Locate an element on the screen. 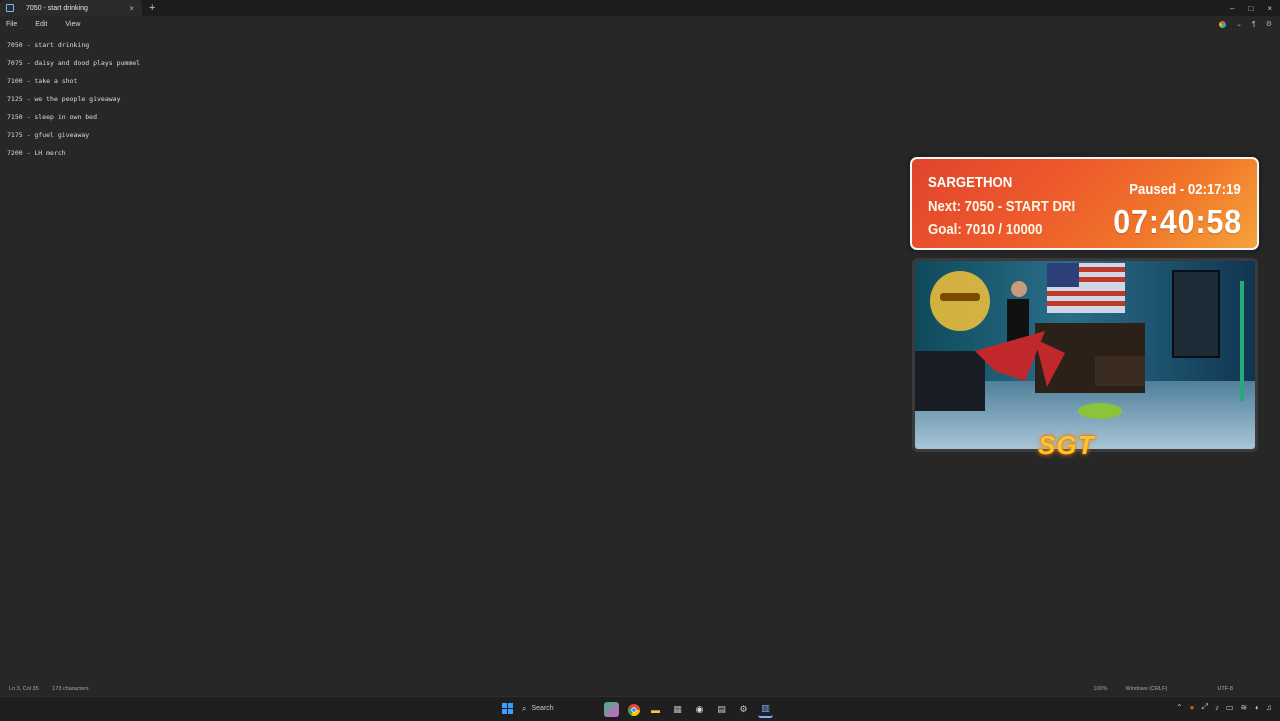 This screenshot has width=1280, height=721. display-icon: ▭ is located at coordinates (1230, 707).